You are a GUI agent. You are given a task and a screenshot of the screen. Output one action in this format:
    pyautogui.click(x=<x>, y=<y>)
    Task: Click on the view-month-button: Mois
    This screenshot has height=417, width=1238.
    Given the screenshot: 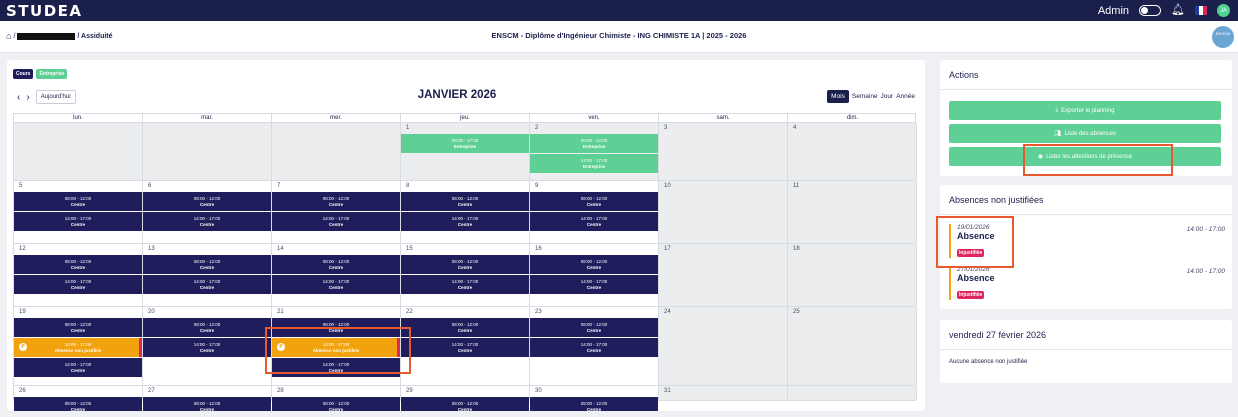 What is the action you would take?
    pyautogui.click(x=838, y=96)
    